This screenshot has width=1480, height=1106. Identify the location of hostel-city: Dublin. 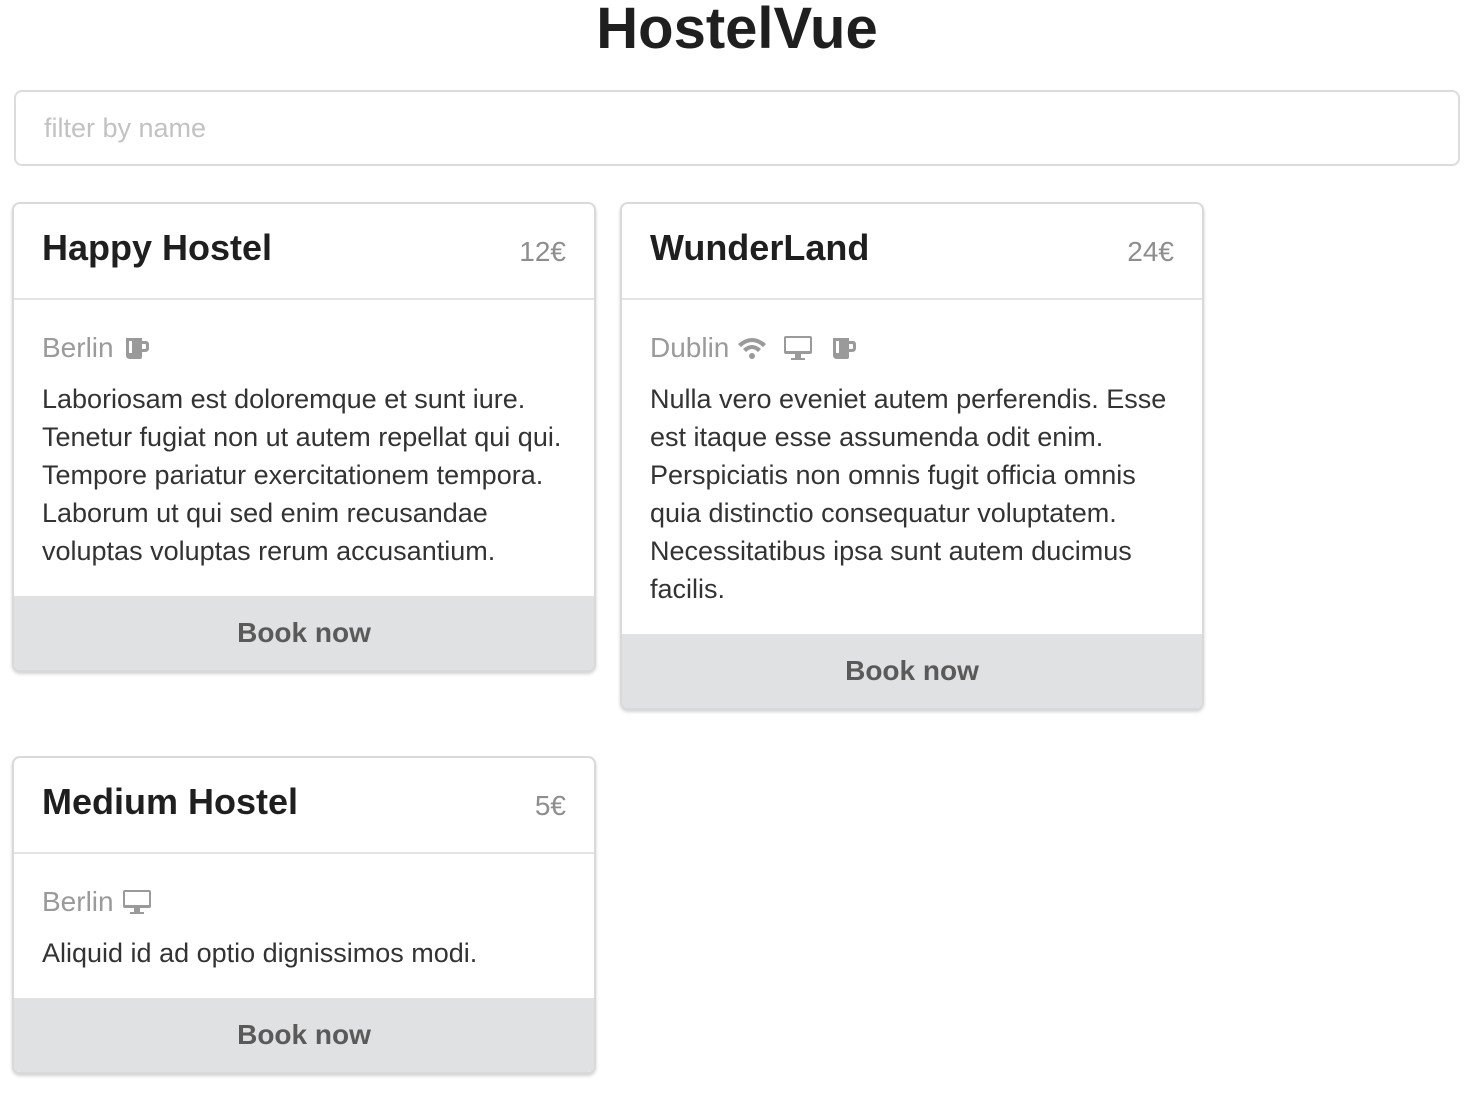
(690, 347).